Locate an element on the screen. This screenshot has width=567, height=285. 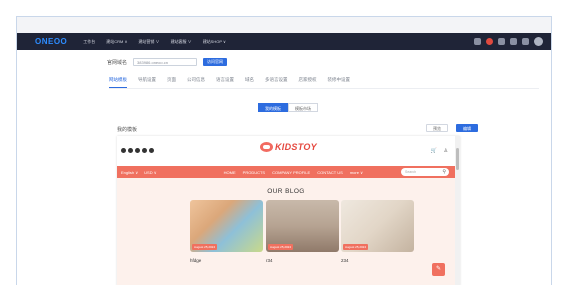
top-nav: 工作台 建站CRM ∨ 建站营销 ∨ 建站客服 ∨ 建站SHOP ∨ is located at coordinates (154, 42).